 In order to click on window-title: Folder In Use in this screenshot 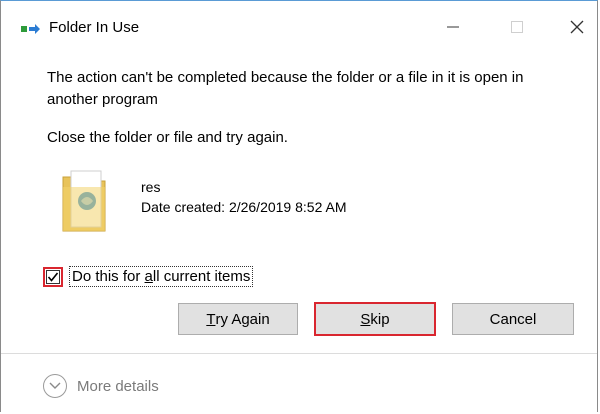, I will do `click(94, 27)`.